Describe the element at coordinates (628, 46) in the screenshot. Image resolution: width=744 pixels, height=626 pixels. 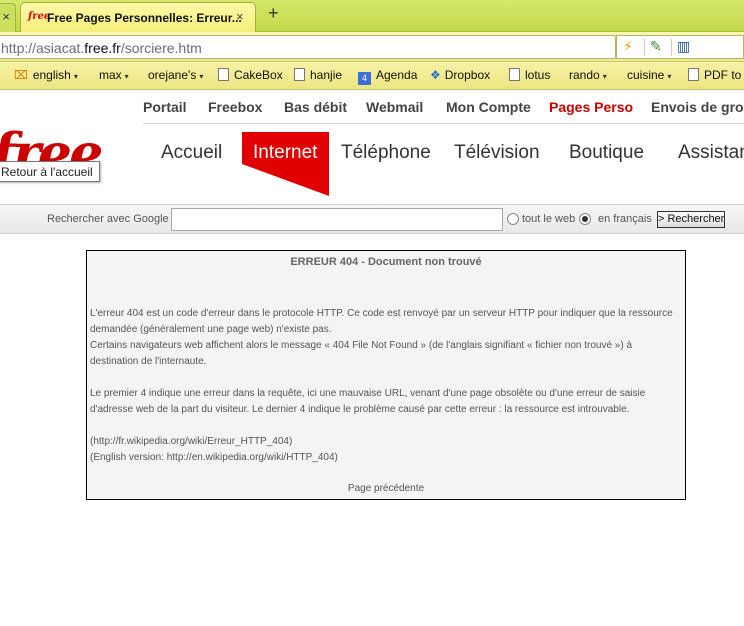
I see `lightning-icon: ⚡` at that location.